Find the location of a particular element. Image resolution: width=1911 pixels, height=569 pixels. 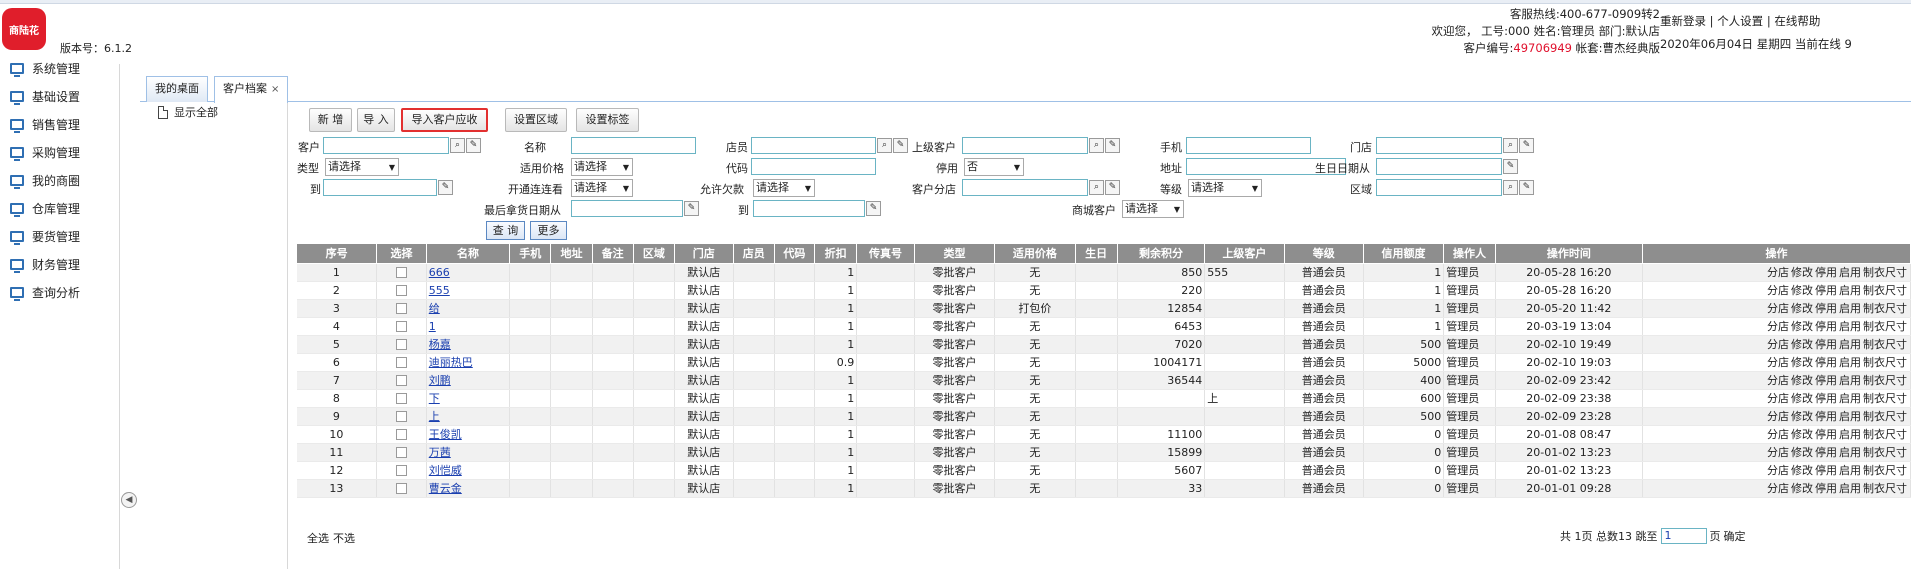

level-select: 请选择 is located at coordinates (1225, 188).